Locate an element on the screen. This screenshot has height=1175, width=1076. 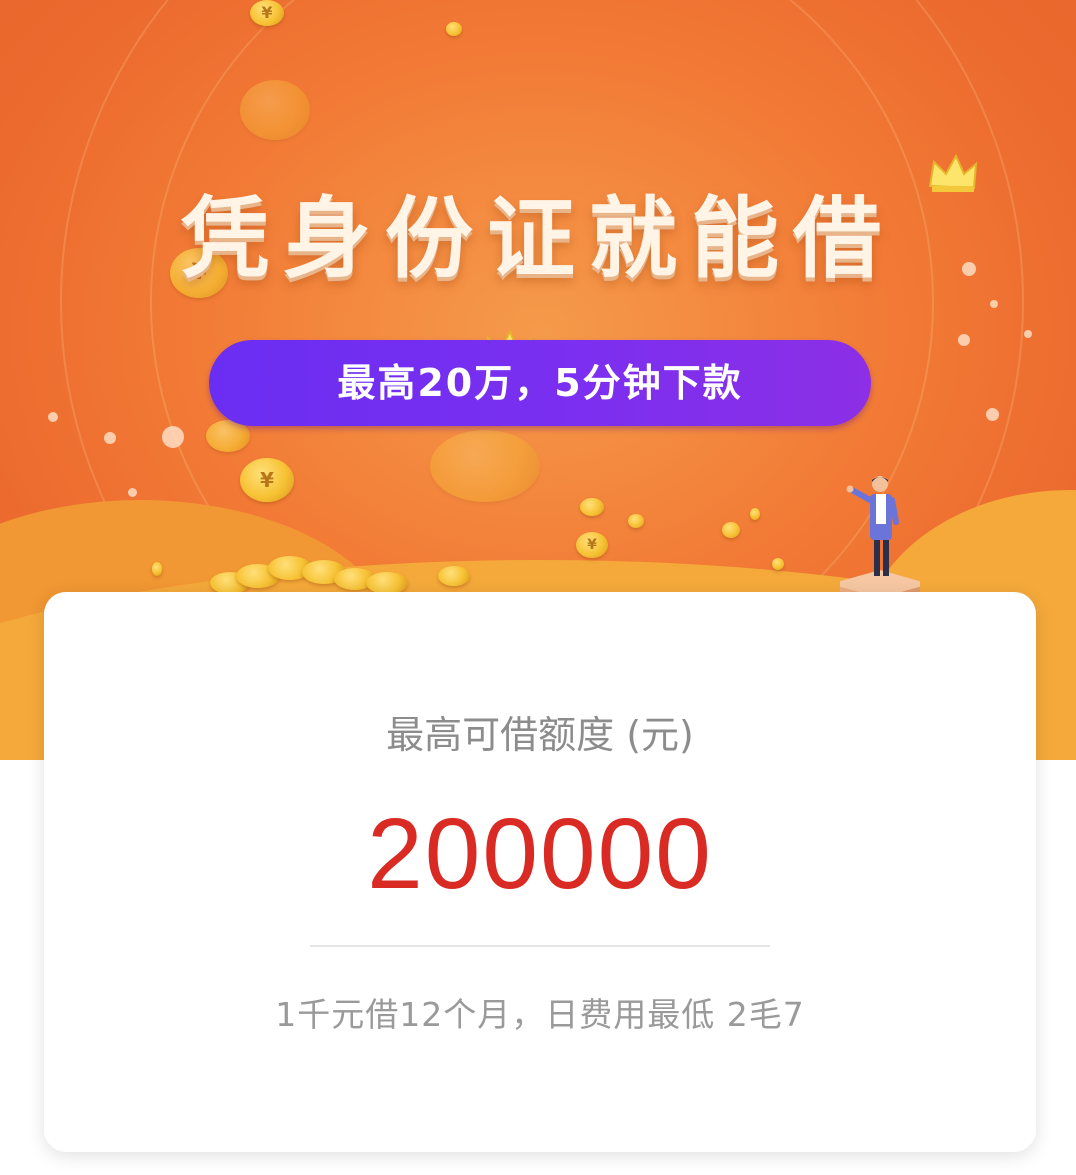
banner-tagline-pill: 最高20万，5分钟下款 is located at coordinates (540, 383).